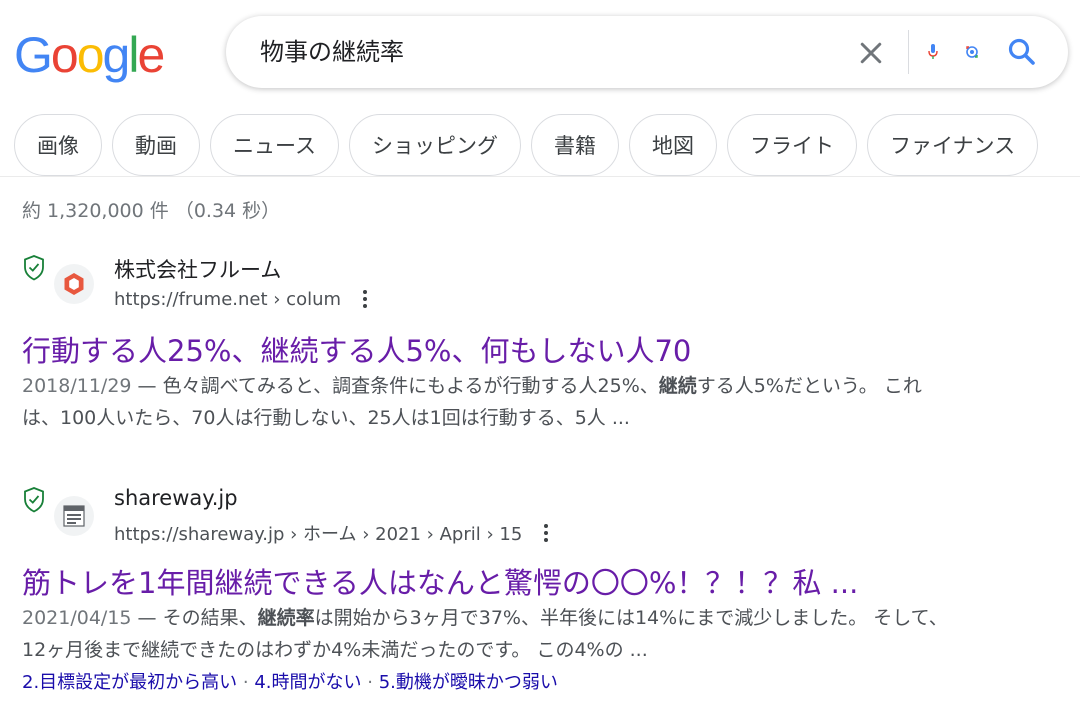 The width and height of the screenshot is (1080, 702). What do you see at coordinates (77, 386) in the screenshot?
I see `result-date: 2018/11/29` at bounding box center [77, 386].